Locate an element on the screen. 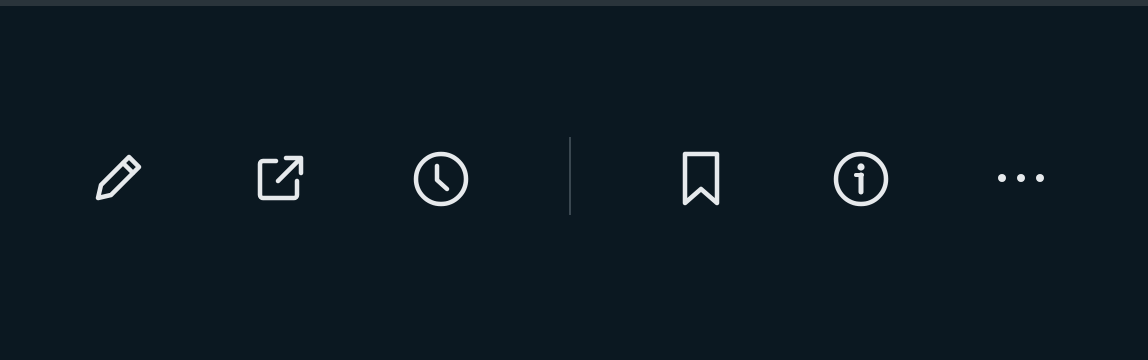  more-button is located at coordinates (1020, 177).